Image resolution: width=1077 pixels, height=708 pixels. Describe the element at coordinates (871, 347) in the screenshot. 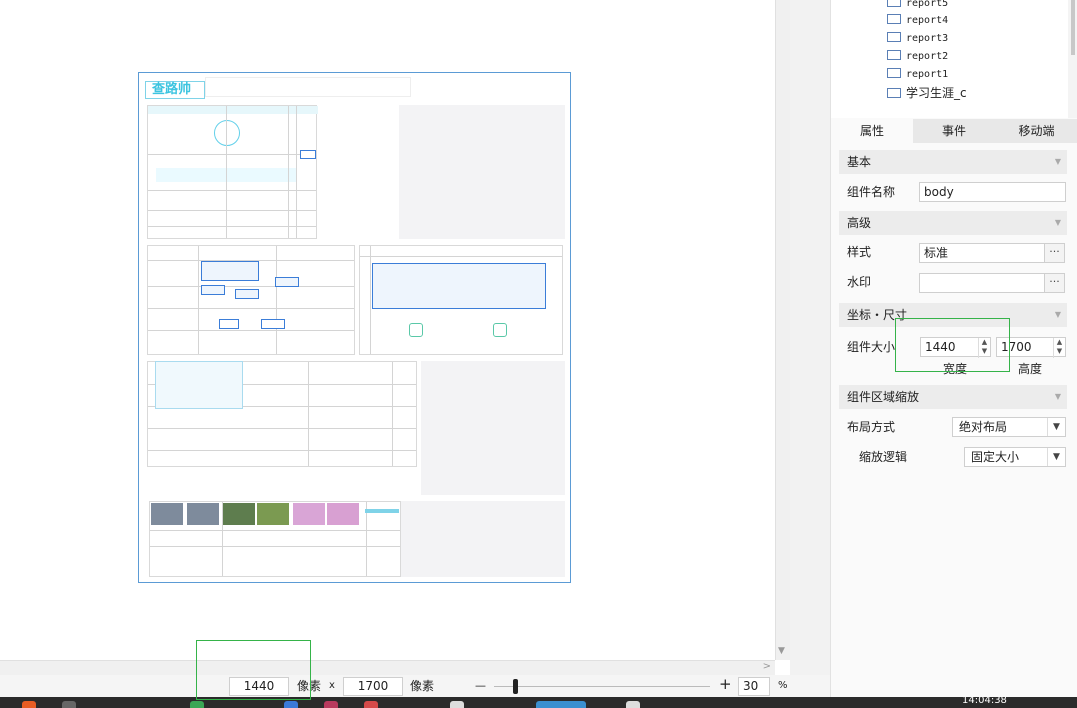

I see `component-size-label: 组件大小` at that location.